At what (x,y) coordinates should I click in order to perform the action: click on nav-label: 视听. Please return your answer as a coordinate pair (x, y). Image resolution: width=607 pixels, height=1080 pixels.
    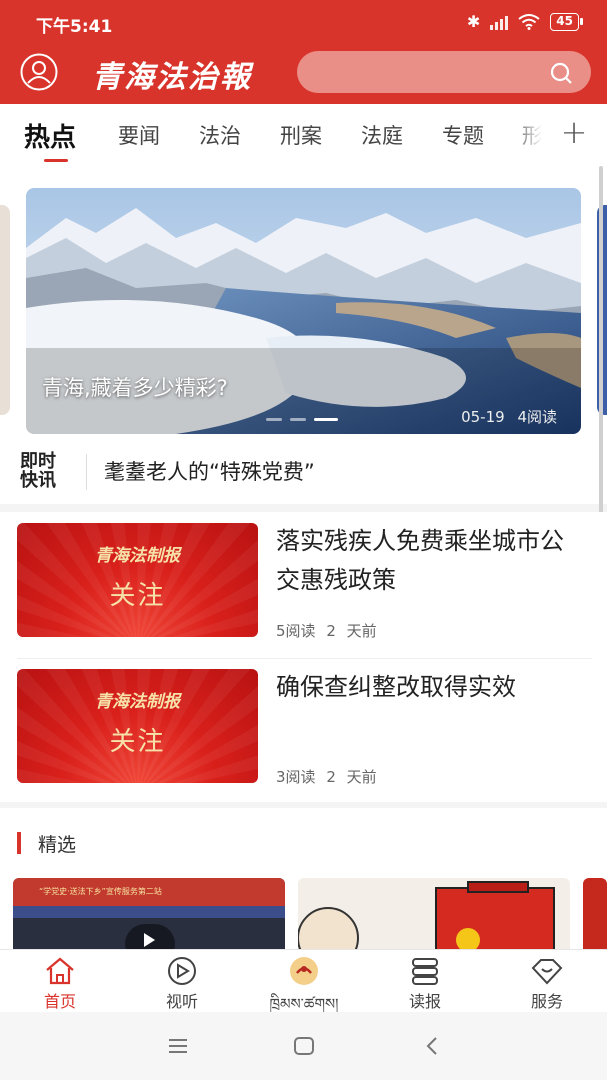
    Looking at the image, I should click on (181, 1001).